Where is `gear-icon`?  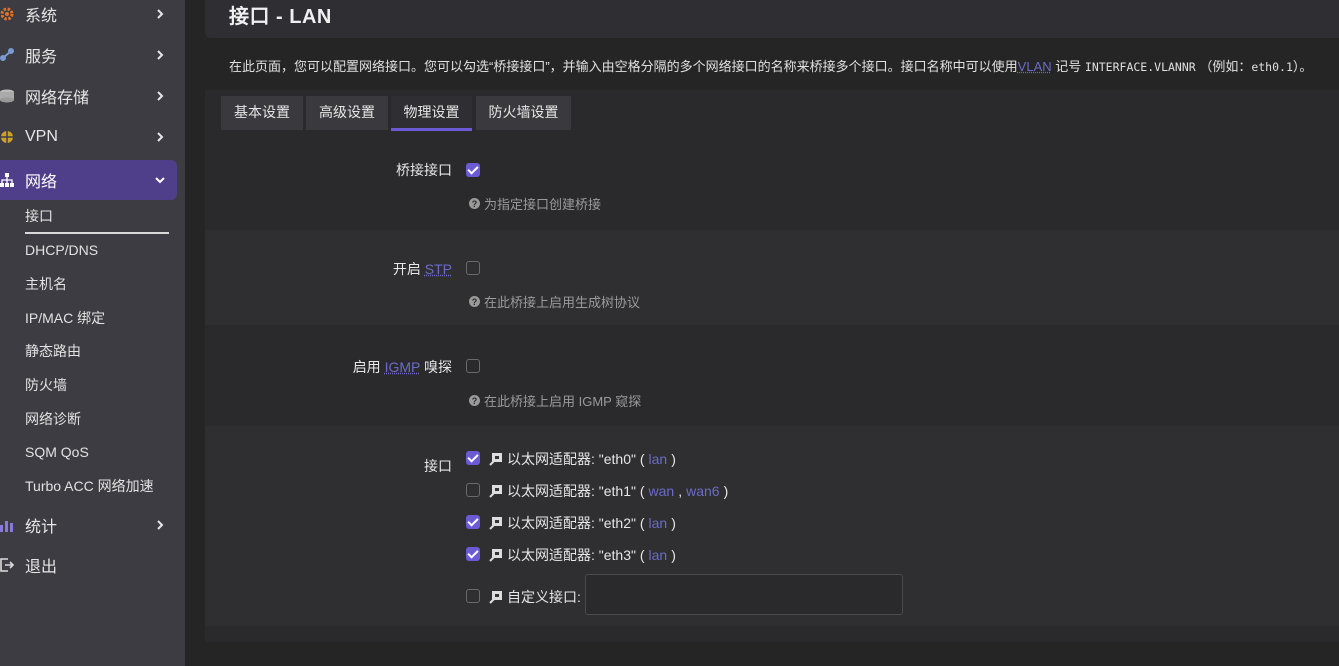 gear-icon is located at coordinates (8, 14).